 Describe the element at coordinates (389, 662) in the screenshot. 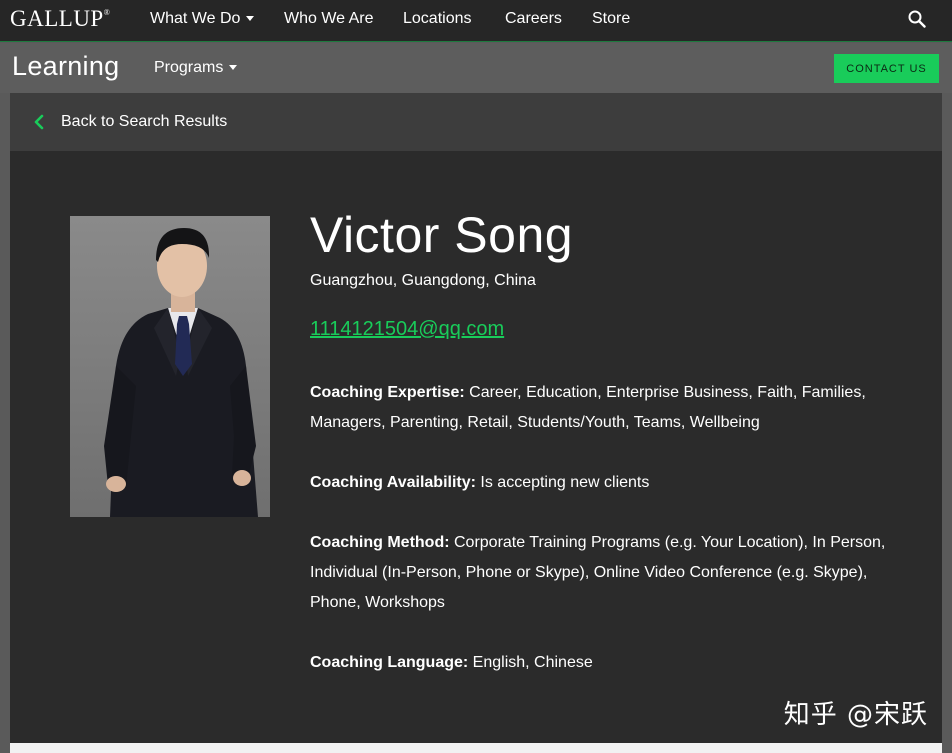

I see `coaching-language-label: Coaching Language:` at that location.